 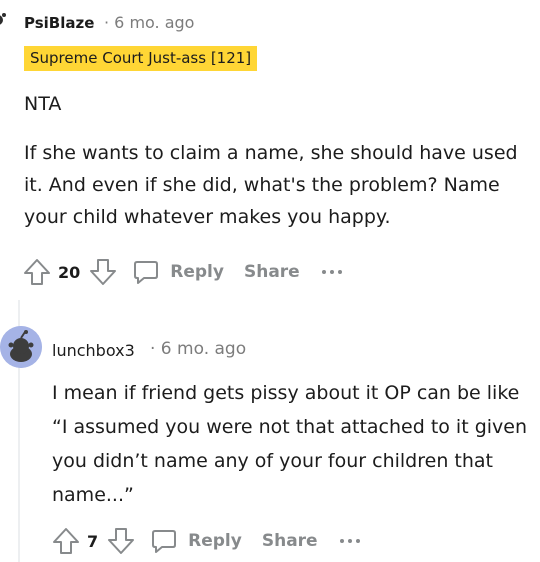 I want to click on comment-author: PsiBlaze, so click(x=59, y=23).